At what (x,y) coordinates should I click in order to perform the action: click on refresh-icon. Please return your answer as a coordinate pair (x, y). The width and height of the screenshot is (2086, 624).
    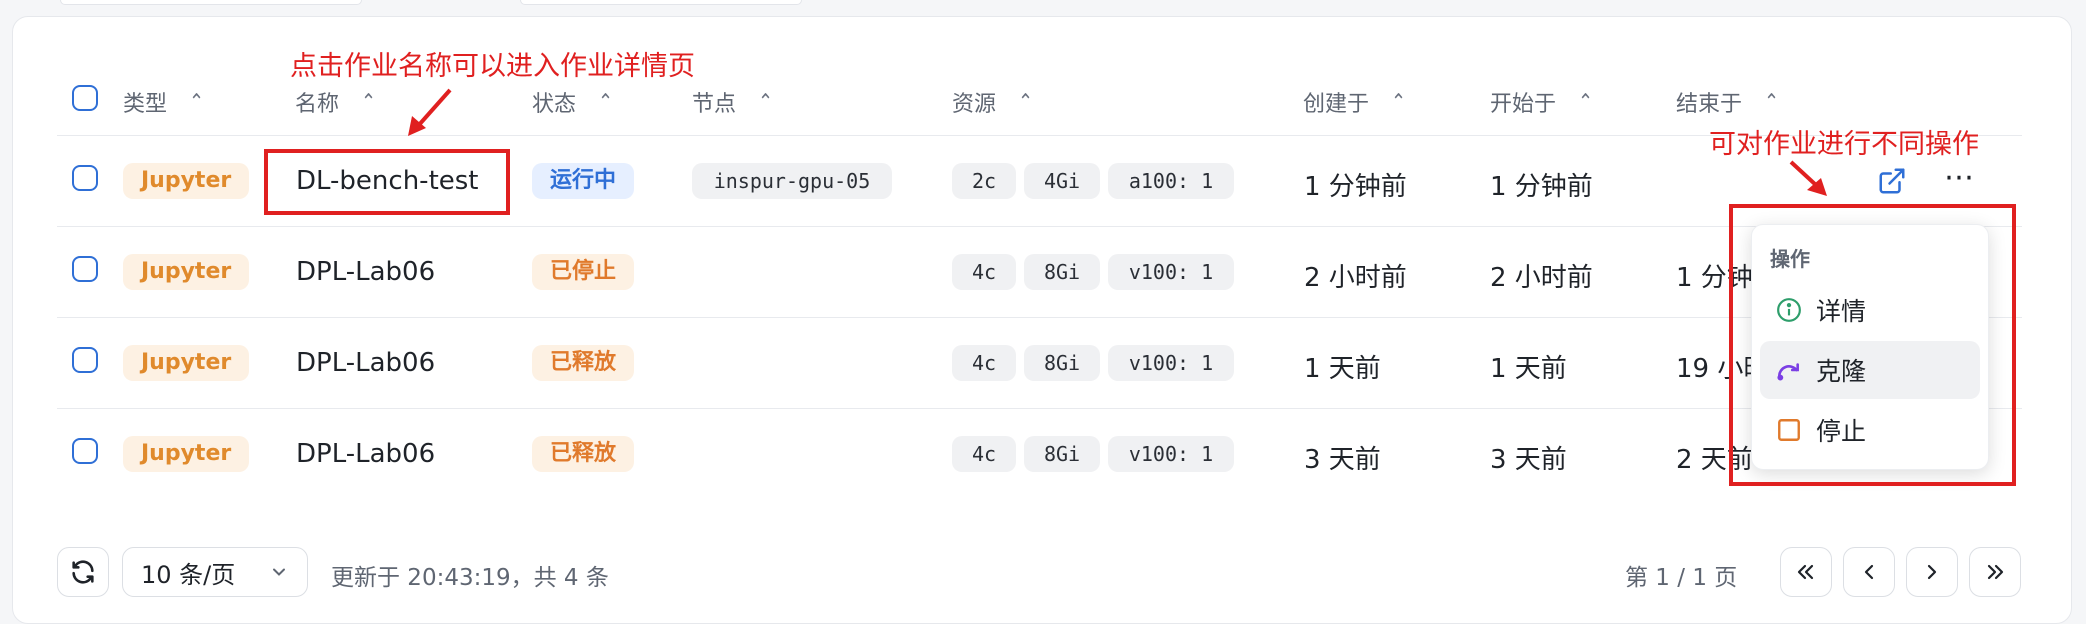
    Looking at the image, I should click on (83, 572).